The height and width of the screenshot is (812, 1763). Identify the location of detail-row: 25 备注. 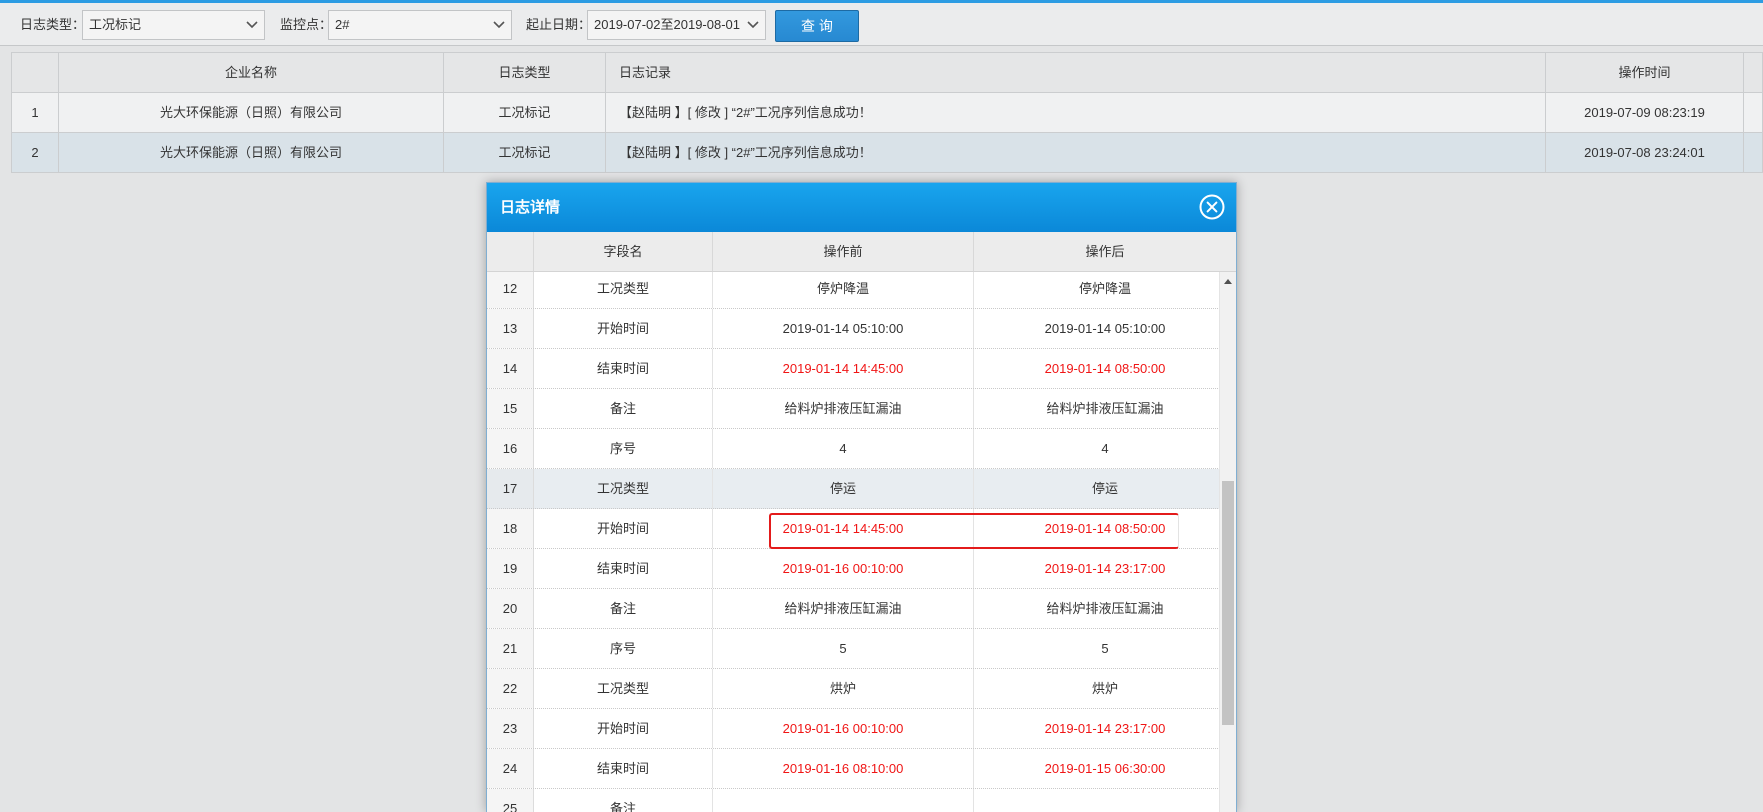
(861, 800).